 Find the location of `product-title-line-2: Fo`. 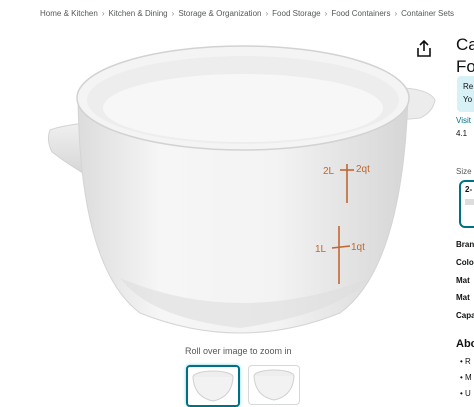

product-title-line-2: Fo is located at coordinates (465, 66).